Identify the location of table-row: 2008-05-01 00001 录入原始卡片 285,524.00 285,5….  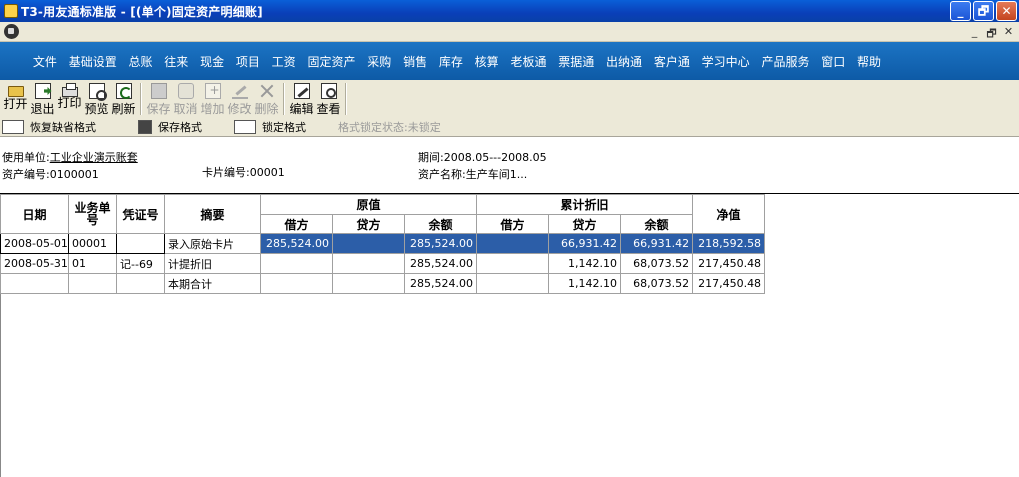
(383, 243).